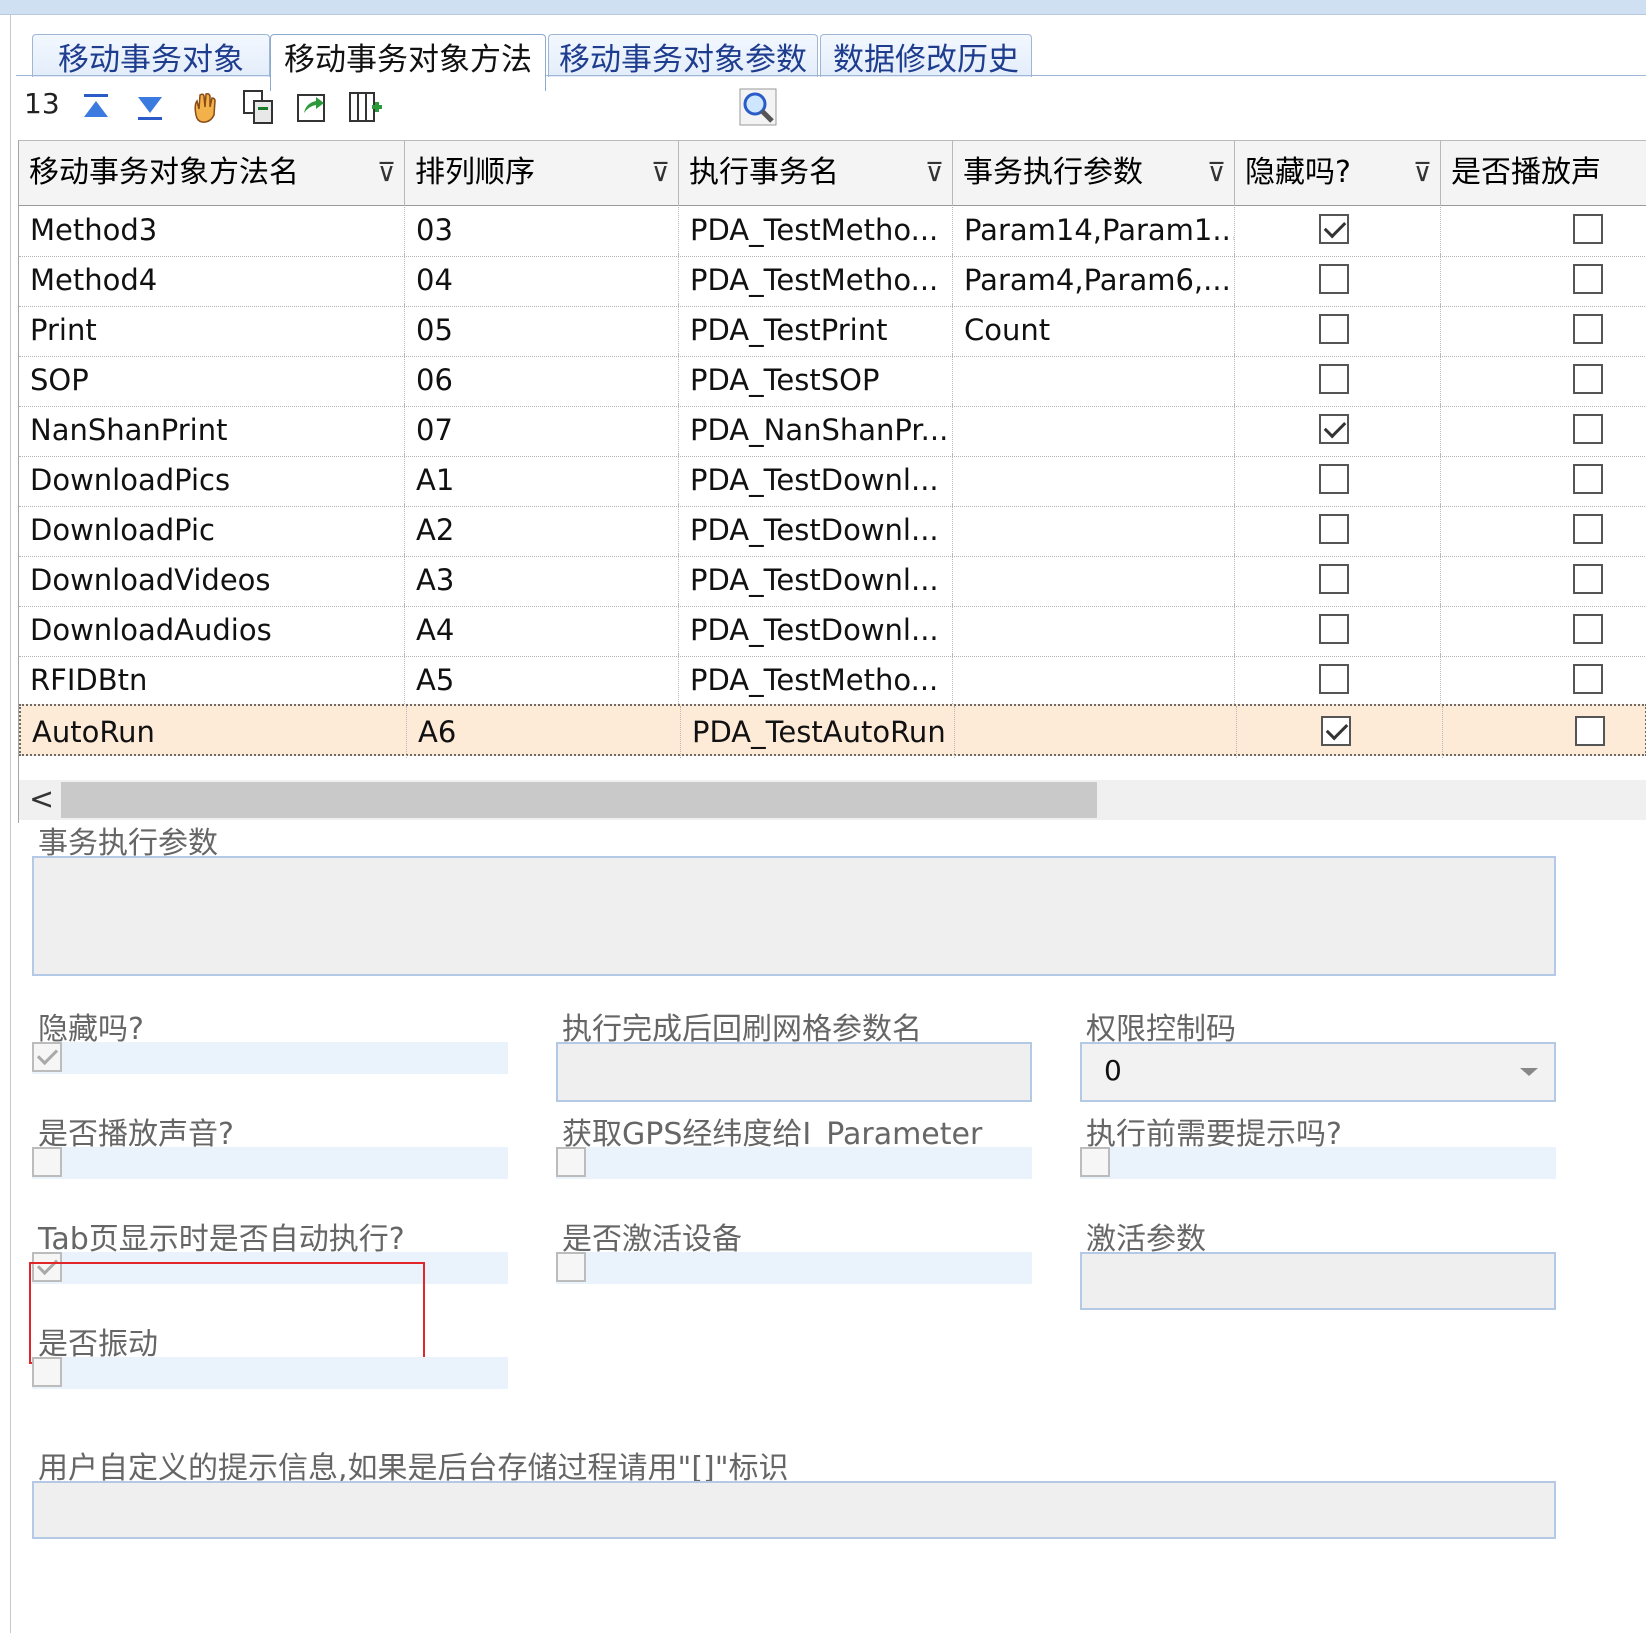  Describe the element at coordinates (1529, 1072) in the screenshot. I see `chevron-down-icon` at that location.